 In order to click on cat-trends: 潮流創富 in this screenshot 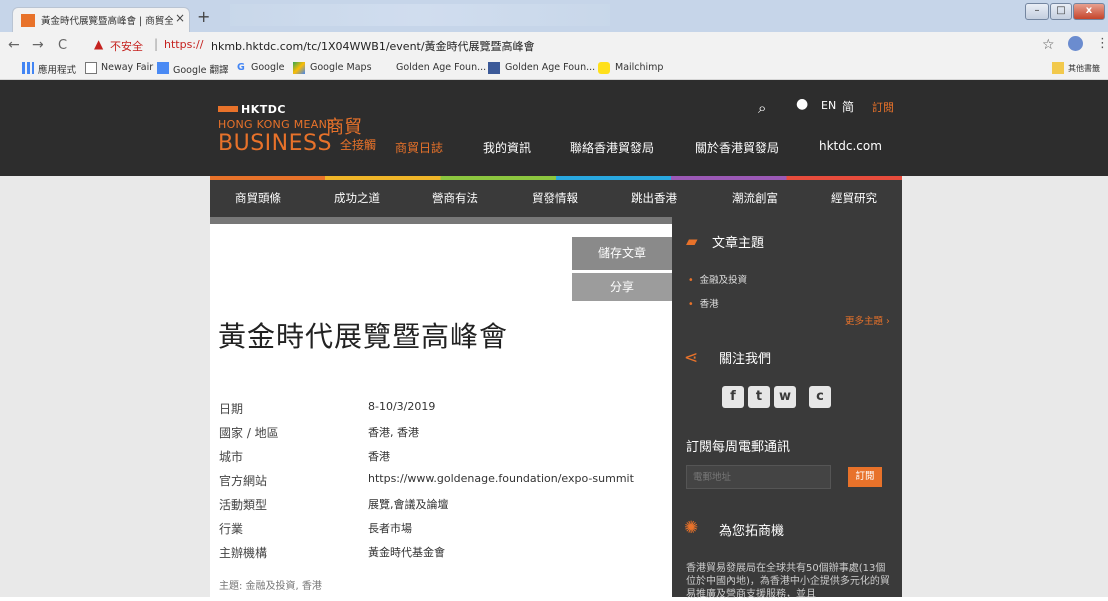, I will do `click(755, 198)`.